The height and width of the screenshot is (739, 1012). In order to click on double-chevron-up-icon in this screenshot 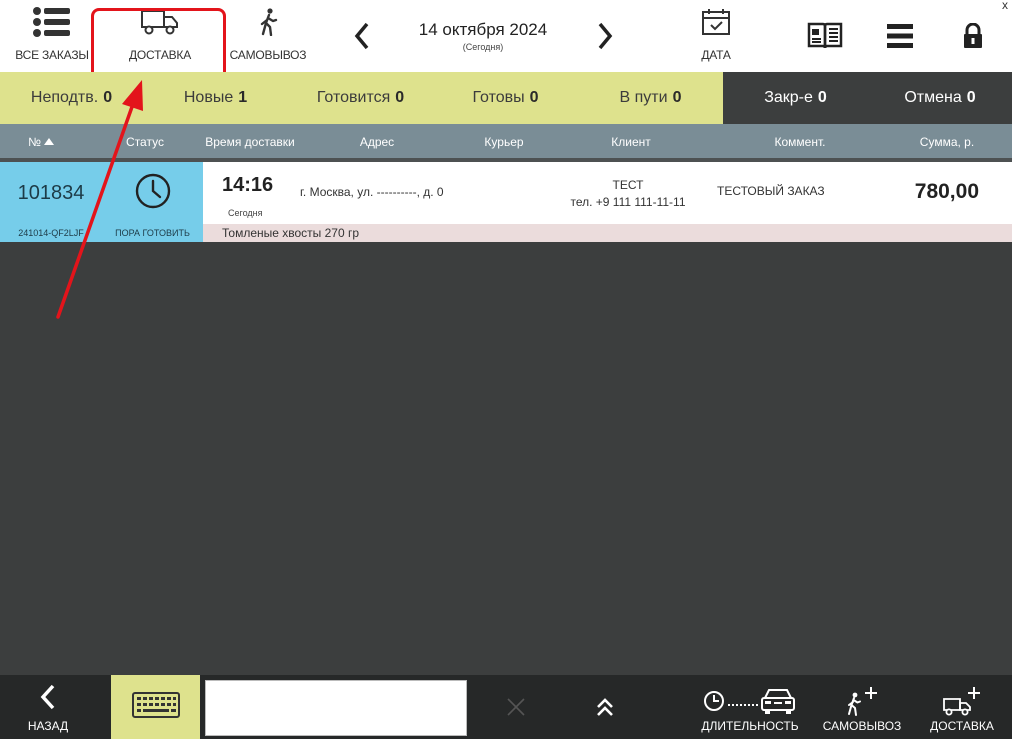, I will do `click(605, 709)`.